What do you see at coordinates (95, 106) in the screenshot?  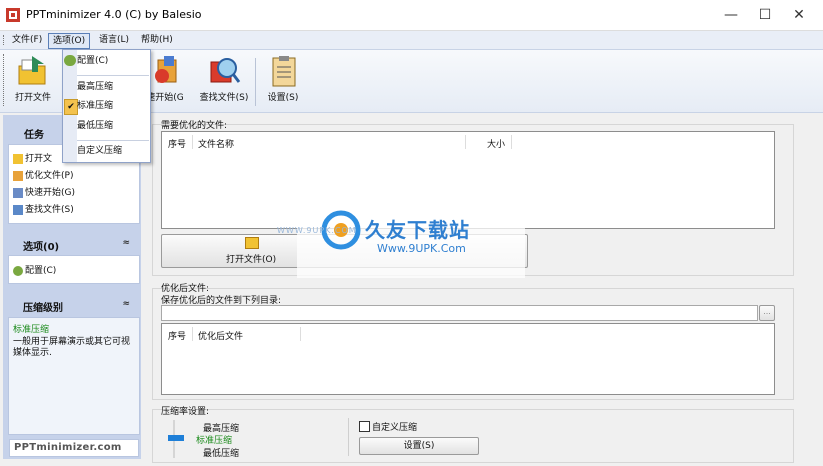 I see `menu-item-standard: 标准压缩` at bounding box center [95, 106].